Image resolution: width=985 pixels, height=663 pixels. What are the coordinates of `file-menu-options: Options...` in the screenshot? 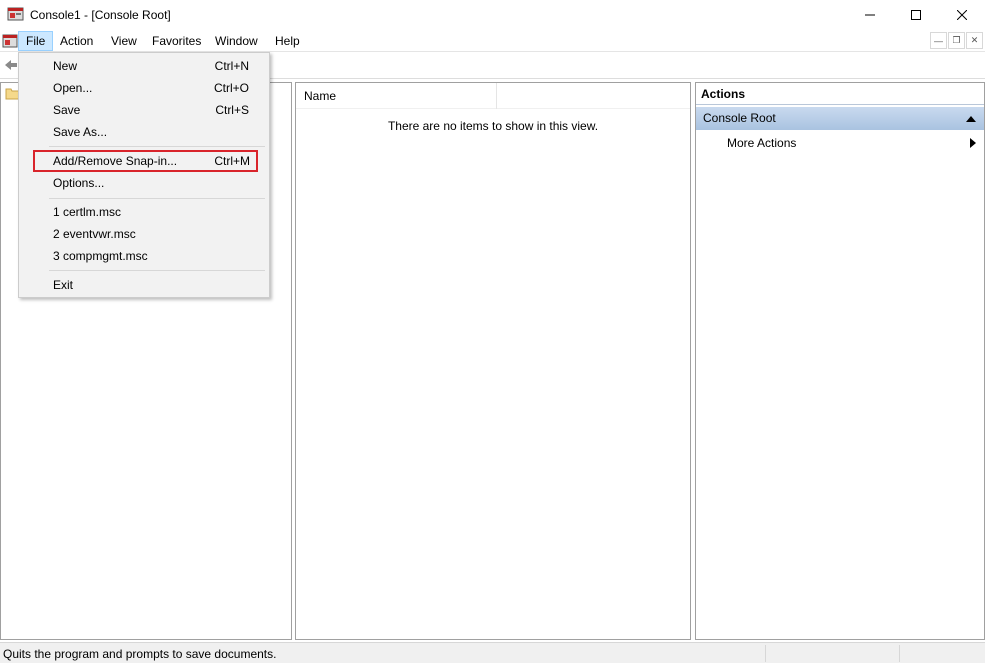 It's located at (144, 183).